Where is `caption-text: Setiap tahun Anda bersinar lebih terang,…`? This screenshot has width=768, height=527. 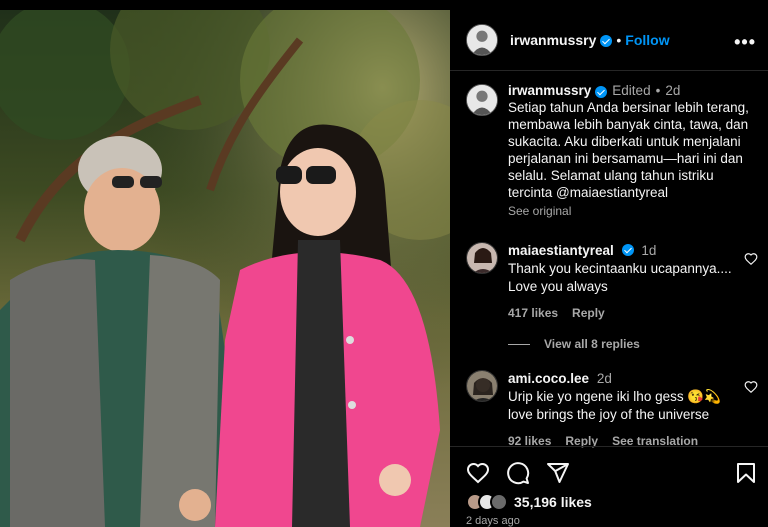
caption-text: Setiap tahun Anda bersinar lebih terang,… is located at coordinates (628, 150).